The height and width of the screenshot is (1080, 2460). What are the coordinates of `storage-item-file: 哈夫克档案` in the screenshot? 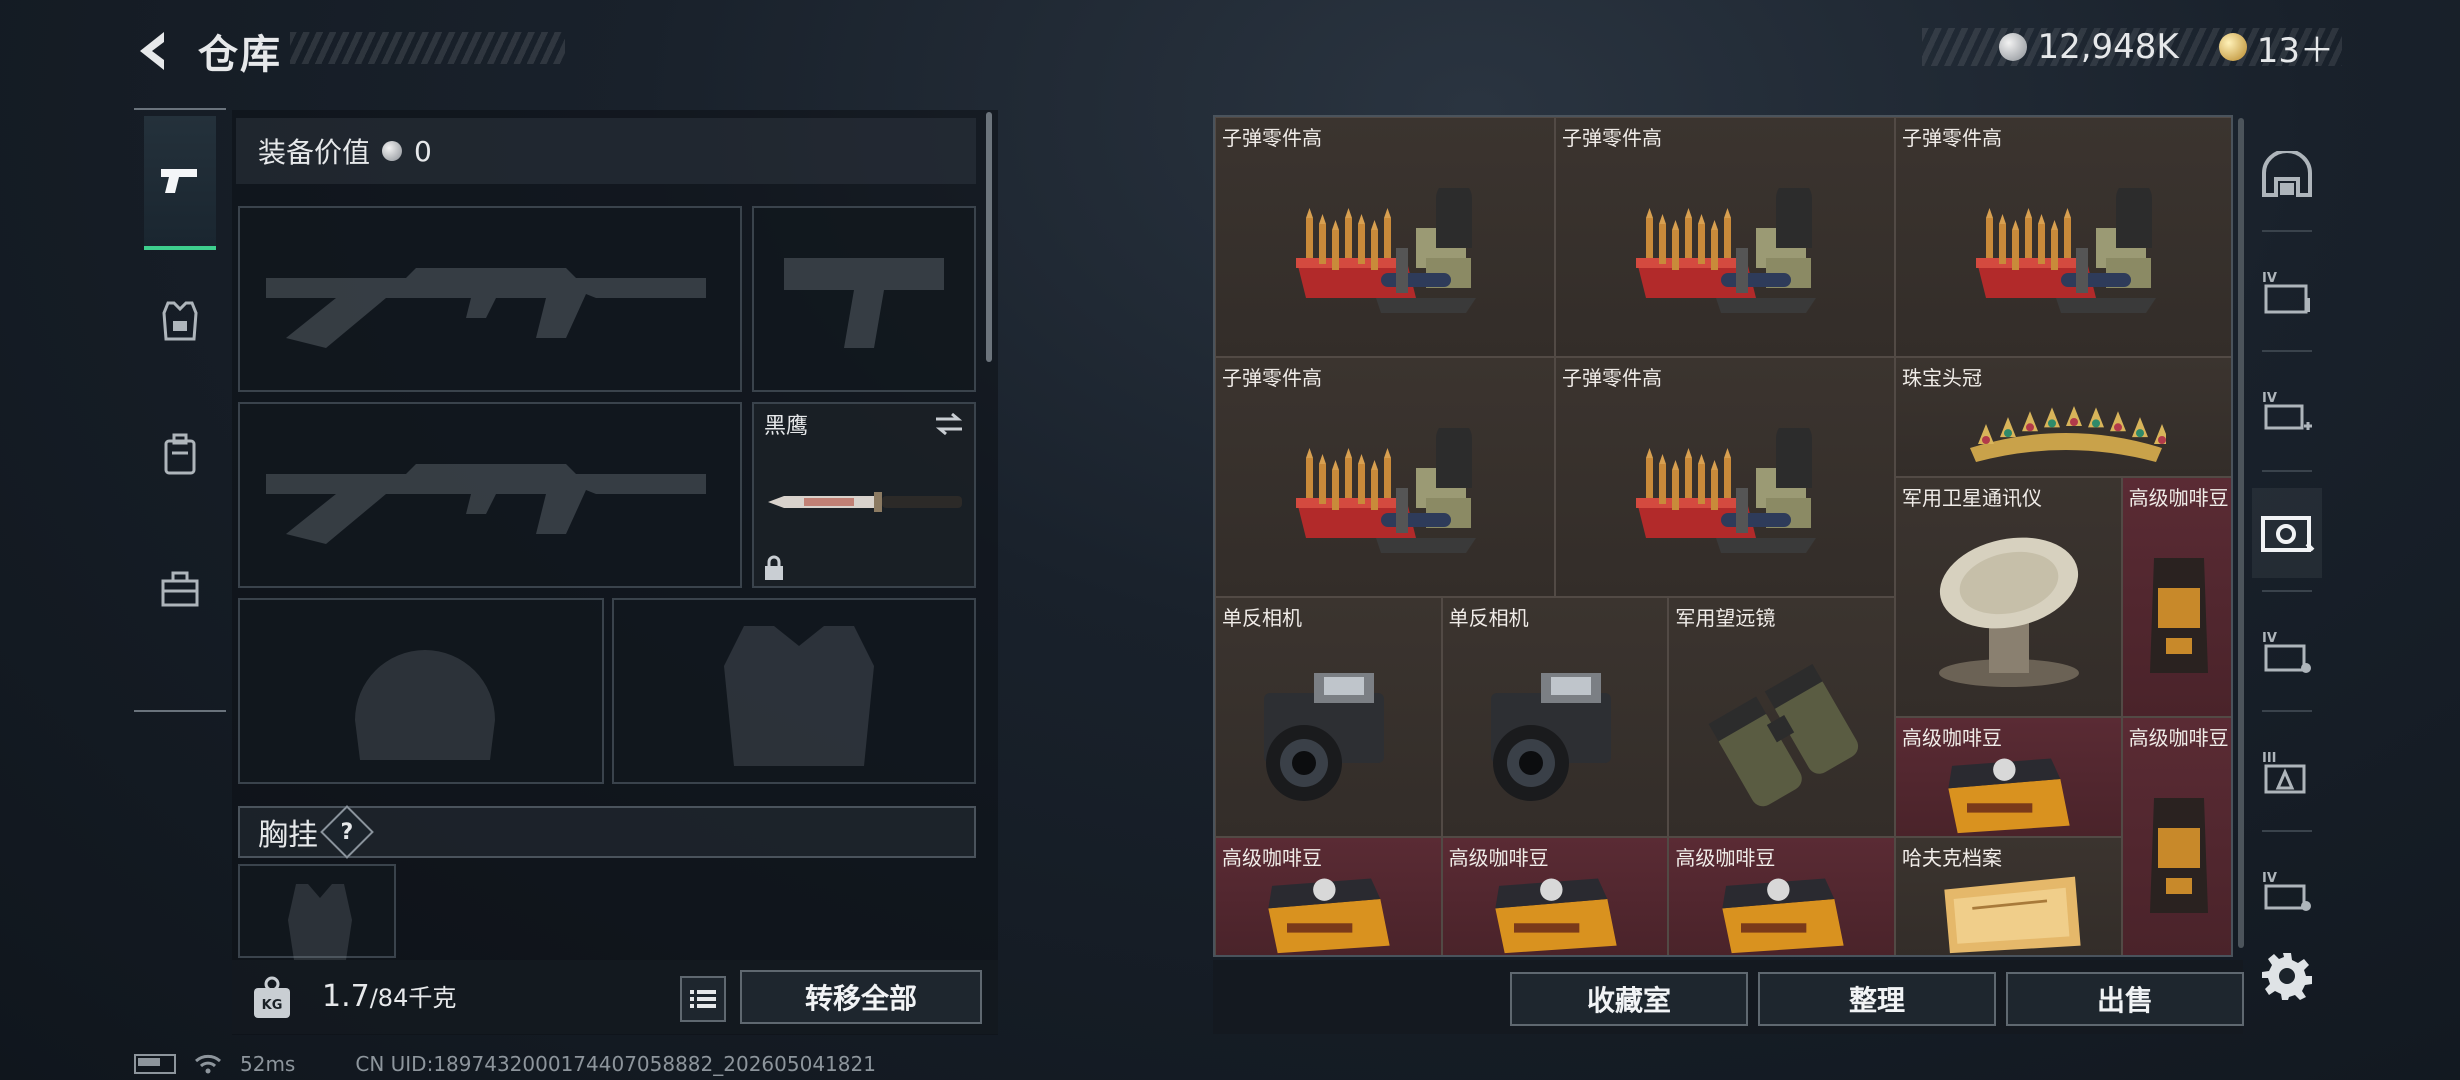 It's located at (2008, 896).